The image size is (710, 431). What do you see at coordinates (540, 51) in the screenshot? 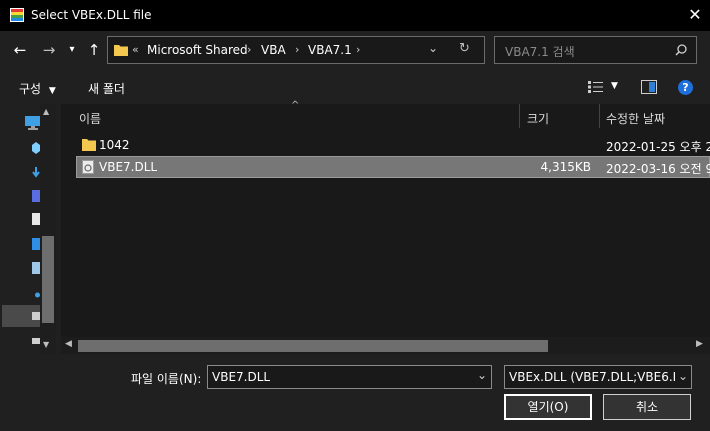
I see `search-input: VBA7.1 검색` at bounding box center [540, 51].